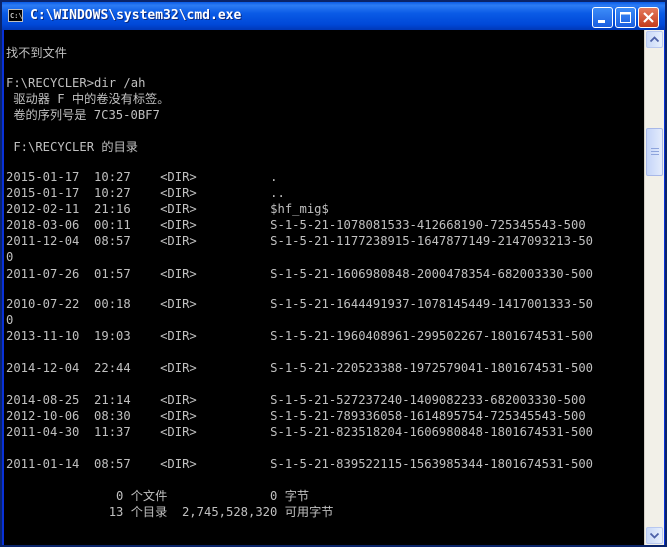 The width and height of the screenshot is (667, 547). I want to click on console-line: 驱动器 F 中的卷没有标签。, so click(88, 99).